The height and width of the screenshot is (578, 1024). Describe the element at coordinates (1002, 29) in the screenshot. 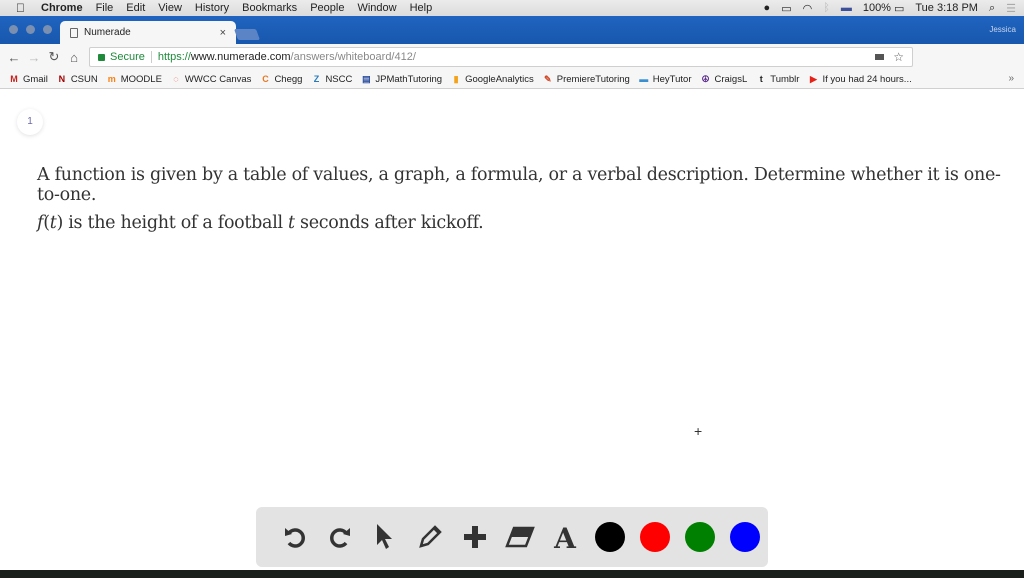

I see `profile-name: Jessica` at that location.